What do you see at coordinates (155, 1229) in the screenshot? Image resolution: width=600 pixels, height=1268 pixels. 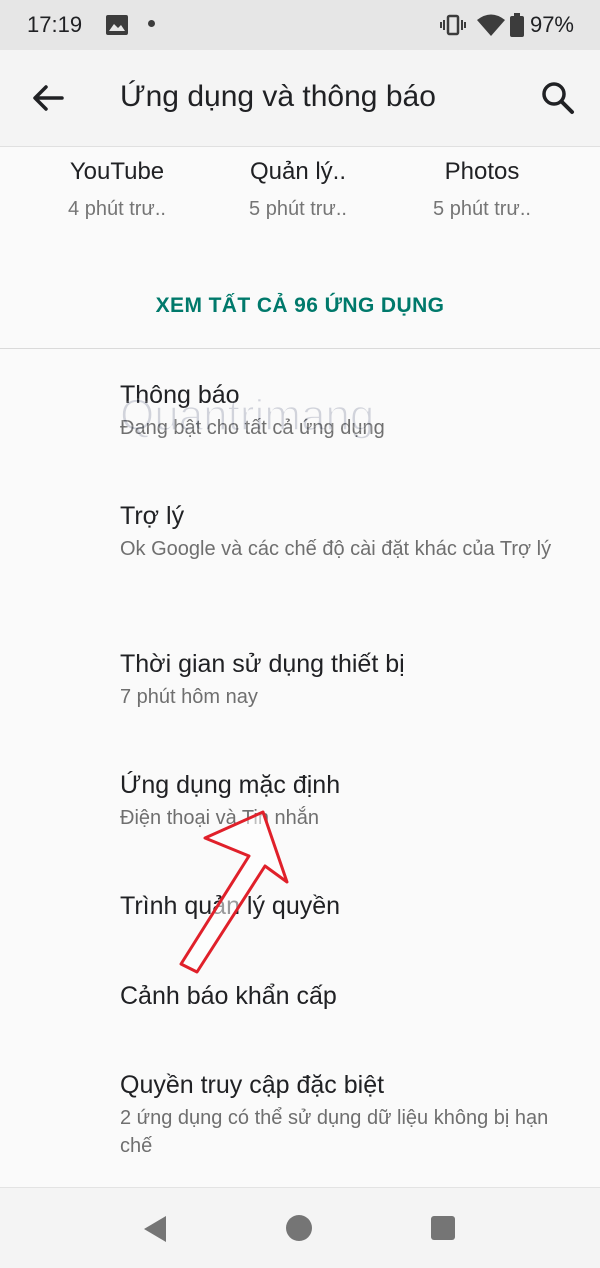 I see `nav-back-icon` at bounding box center [155, 1229].